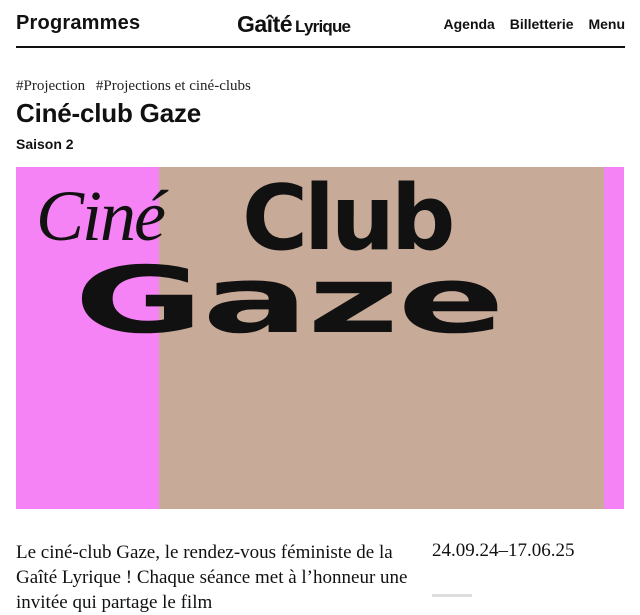  What do you see at coordinates (173, 86) in the screenshot?
I see `tag-projections-cine-clubs: #Projections et ciné-clubs` at bounding box center [173, 86].